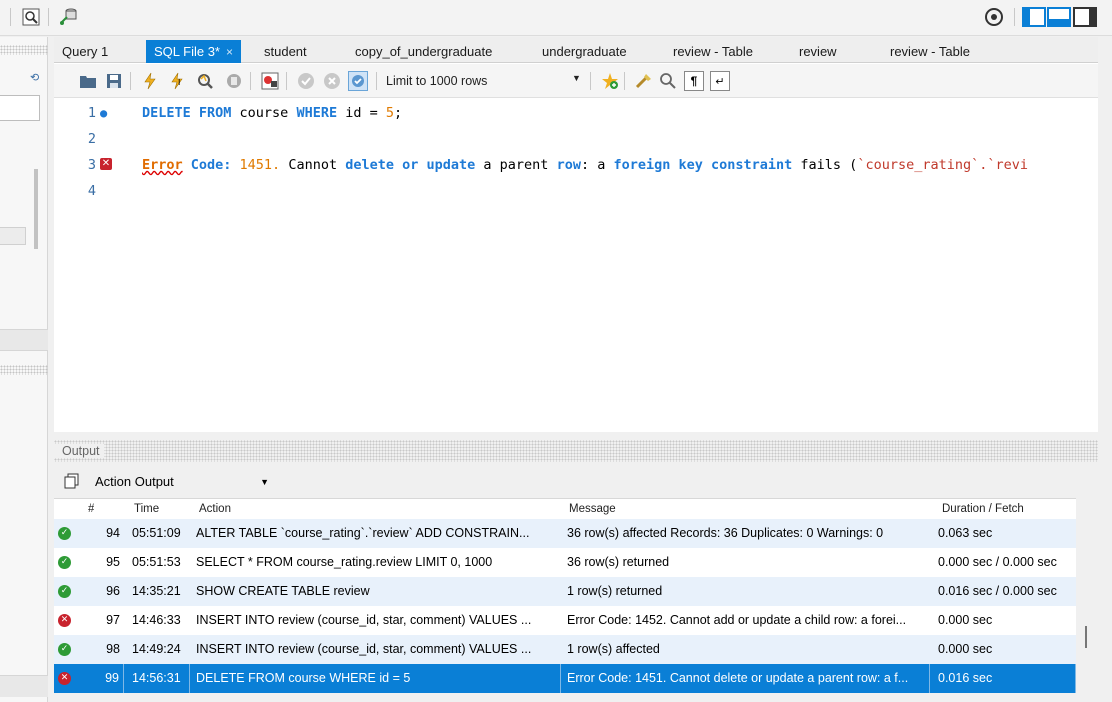 This screenshot has width=1112, height=702. I want to click on toggle-stop-on-error-icon, so click(270, 81).